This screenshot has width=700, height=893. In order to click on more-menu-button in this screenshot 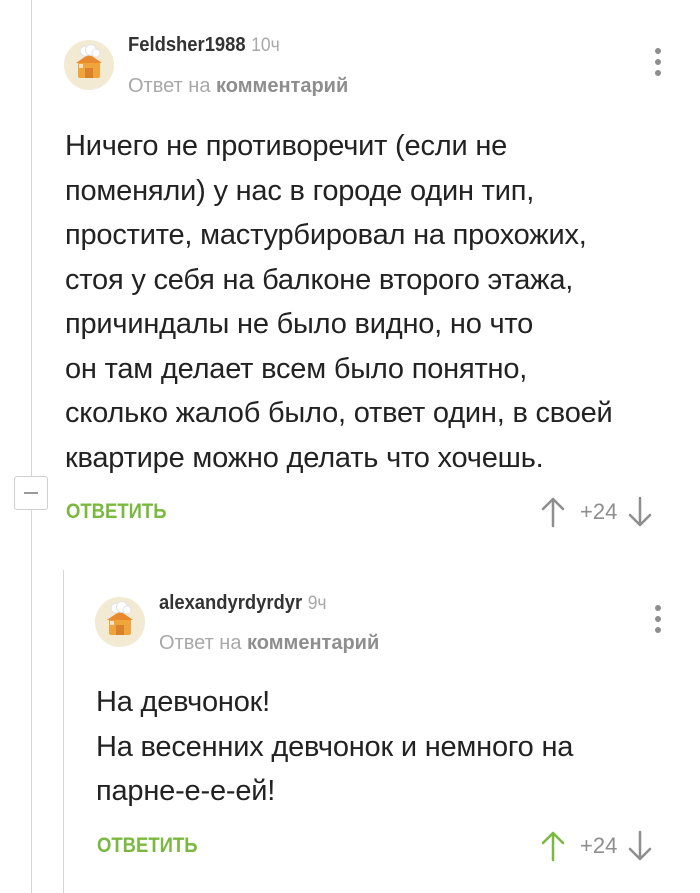, I will do `click(658, 619)`.